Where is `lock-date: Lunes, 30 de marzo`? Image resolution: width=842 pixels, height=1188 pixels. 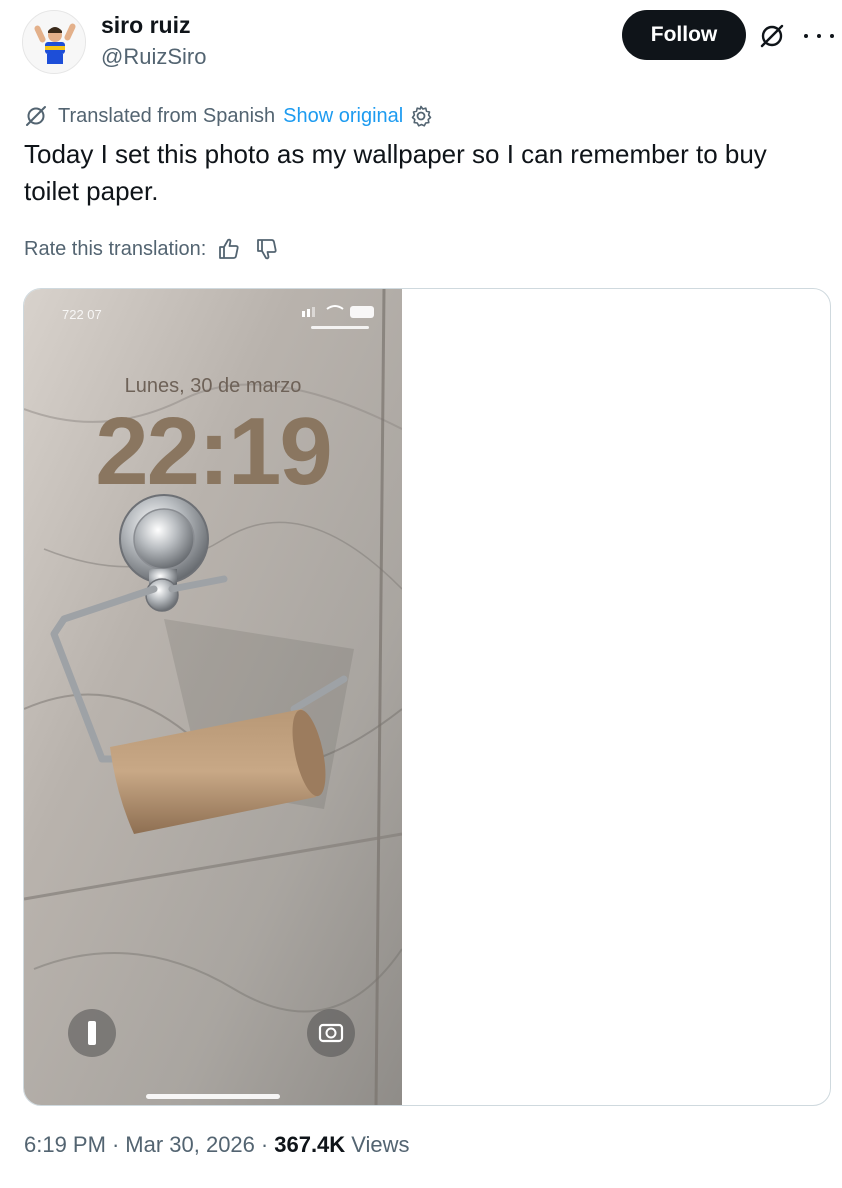 lock-date: Lunes, 30 de marzo is located at coordinates (213, 386).